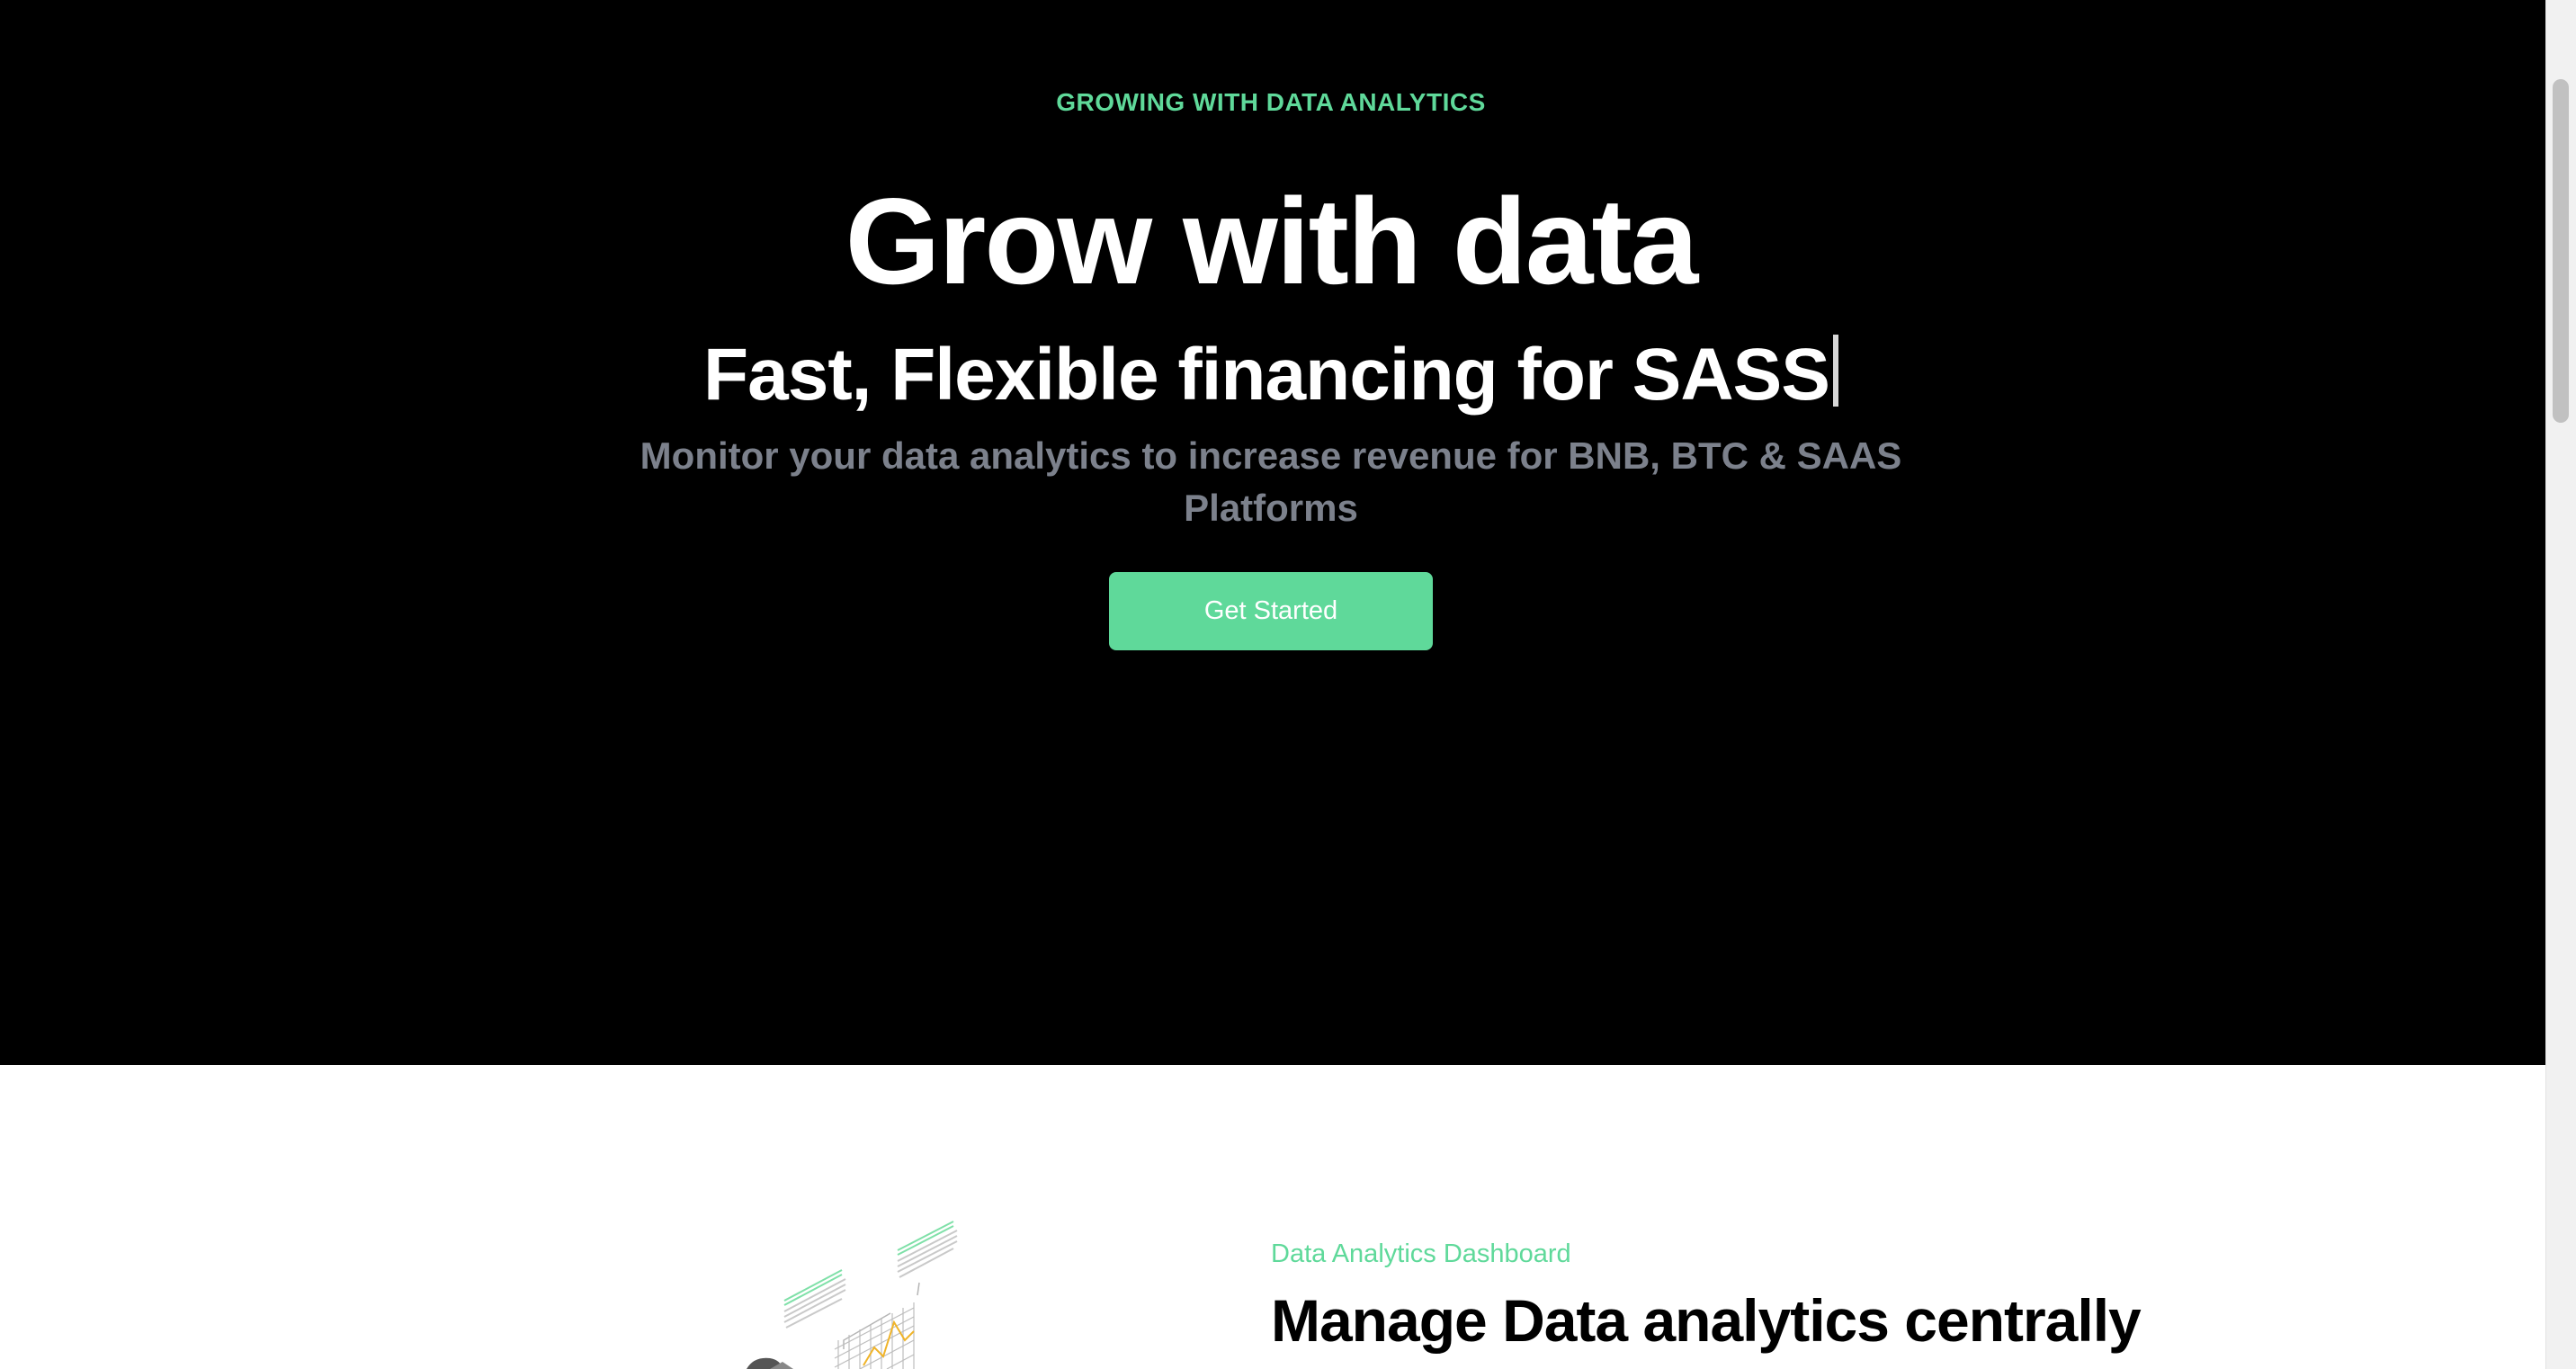  Describe the element at coordinates (852, 1295) in the screenshot. I see `isometric-analytics-illustration-icon` at that location.